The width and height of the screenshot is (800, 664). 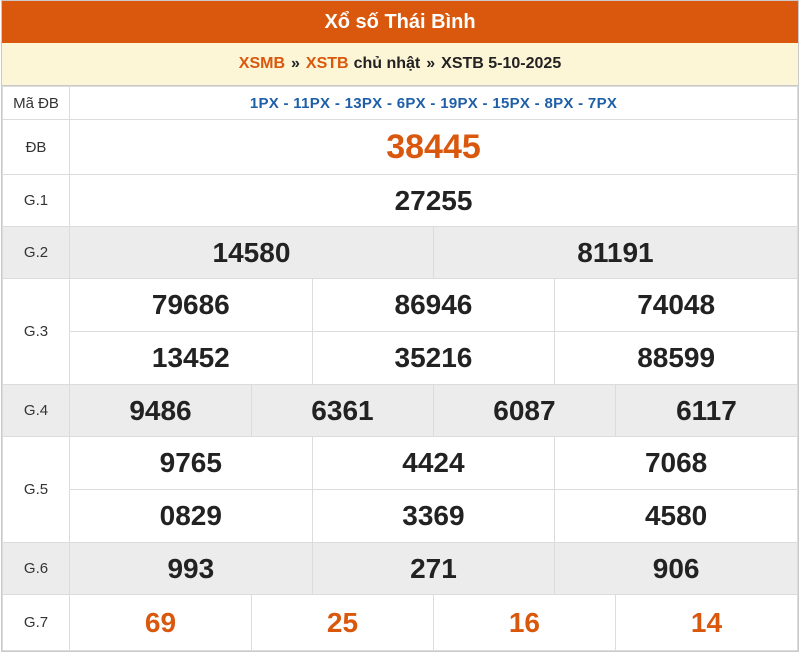 What do you see at coordinates (433, 147) in the screenshot?
I see `special-prize-number: 38445` at bounding box center [433, 147].